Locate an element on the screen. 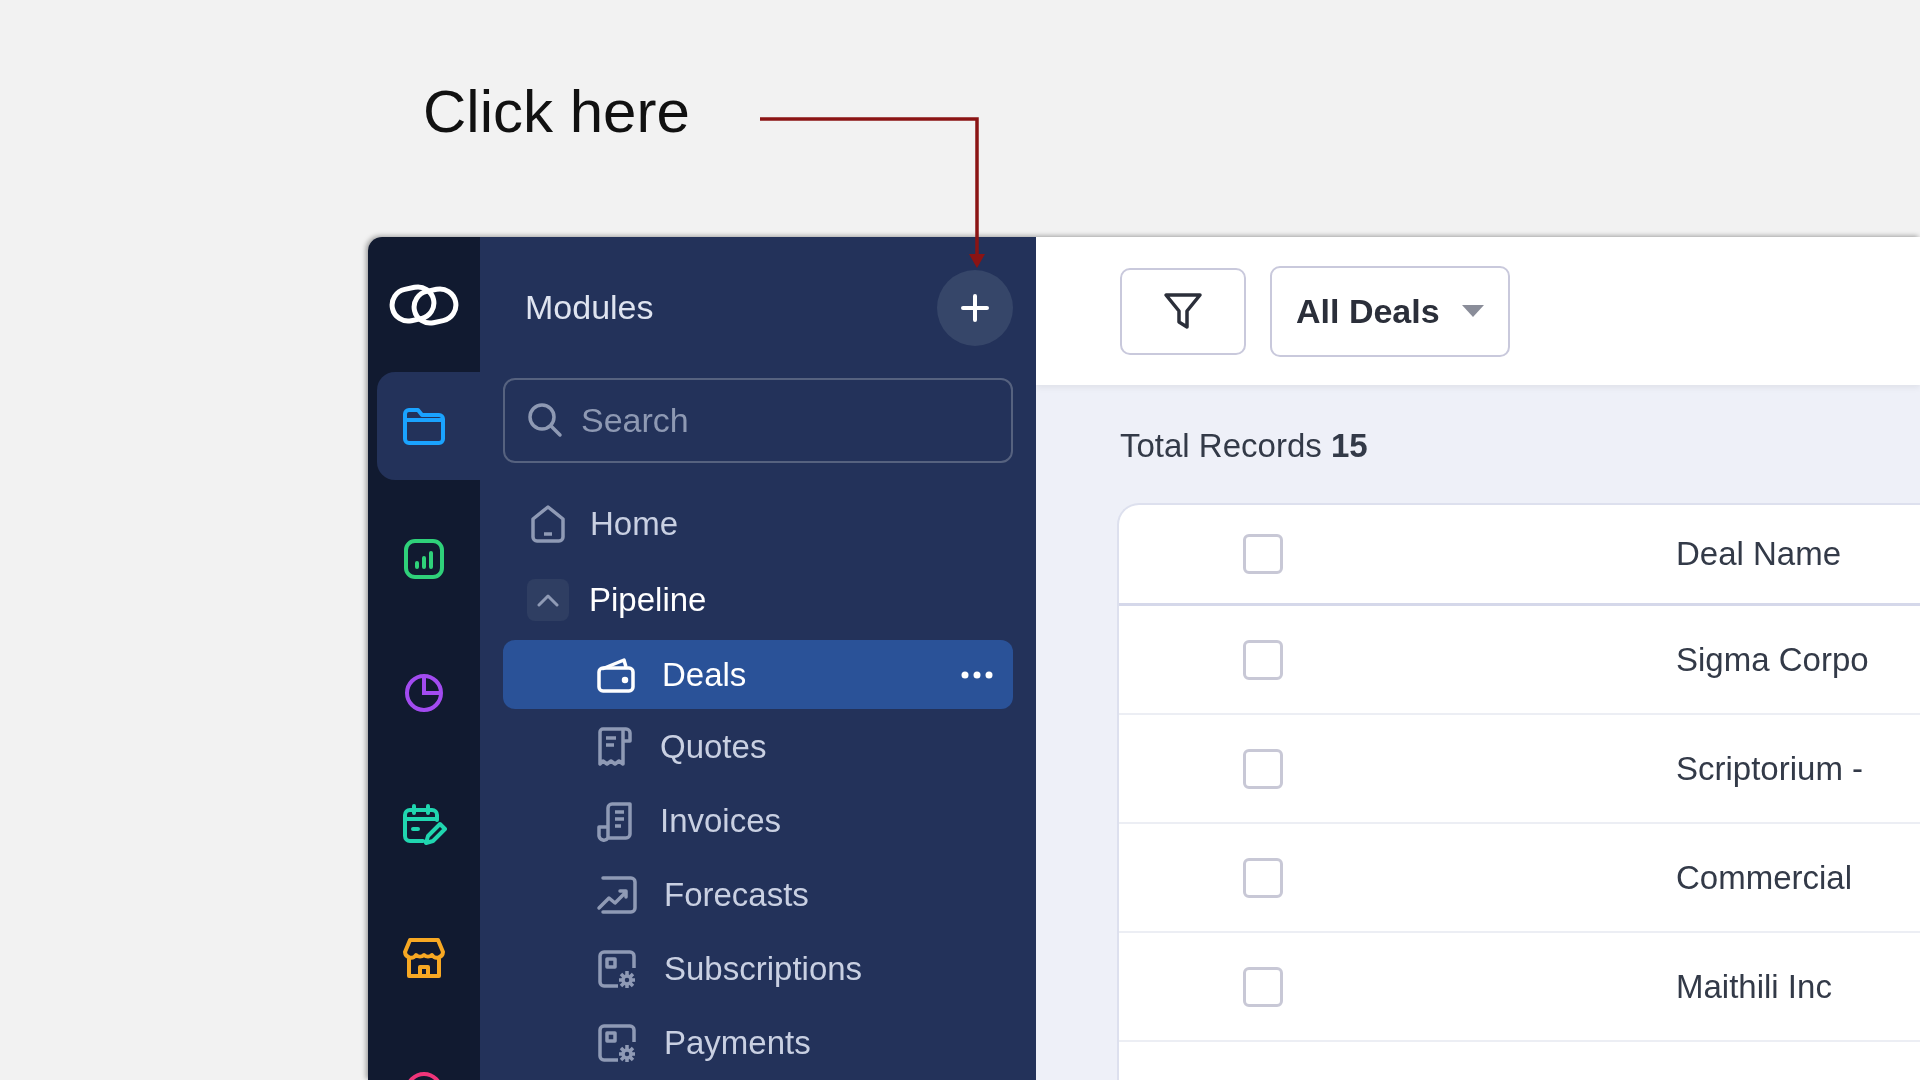  bar-chart-icon is located at coordinates (424, 559).